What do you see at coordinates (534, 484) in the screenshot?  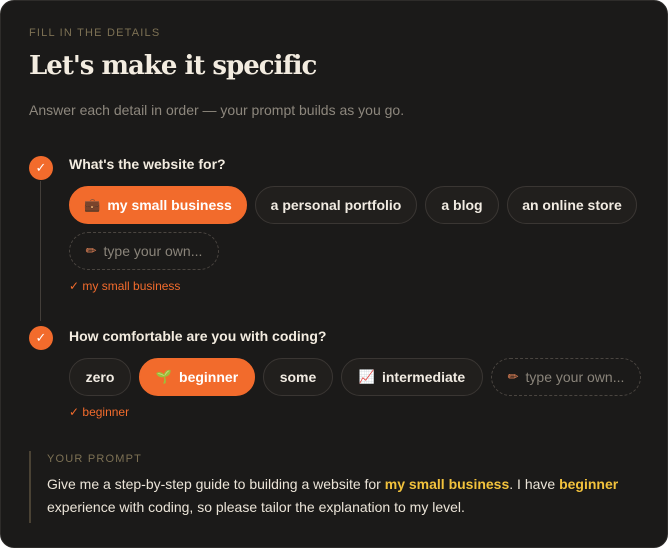 I see `prompt-part-2: . I have` at bounding box center [534, 484].